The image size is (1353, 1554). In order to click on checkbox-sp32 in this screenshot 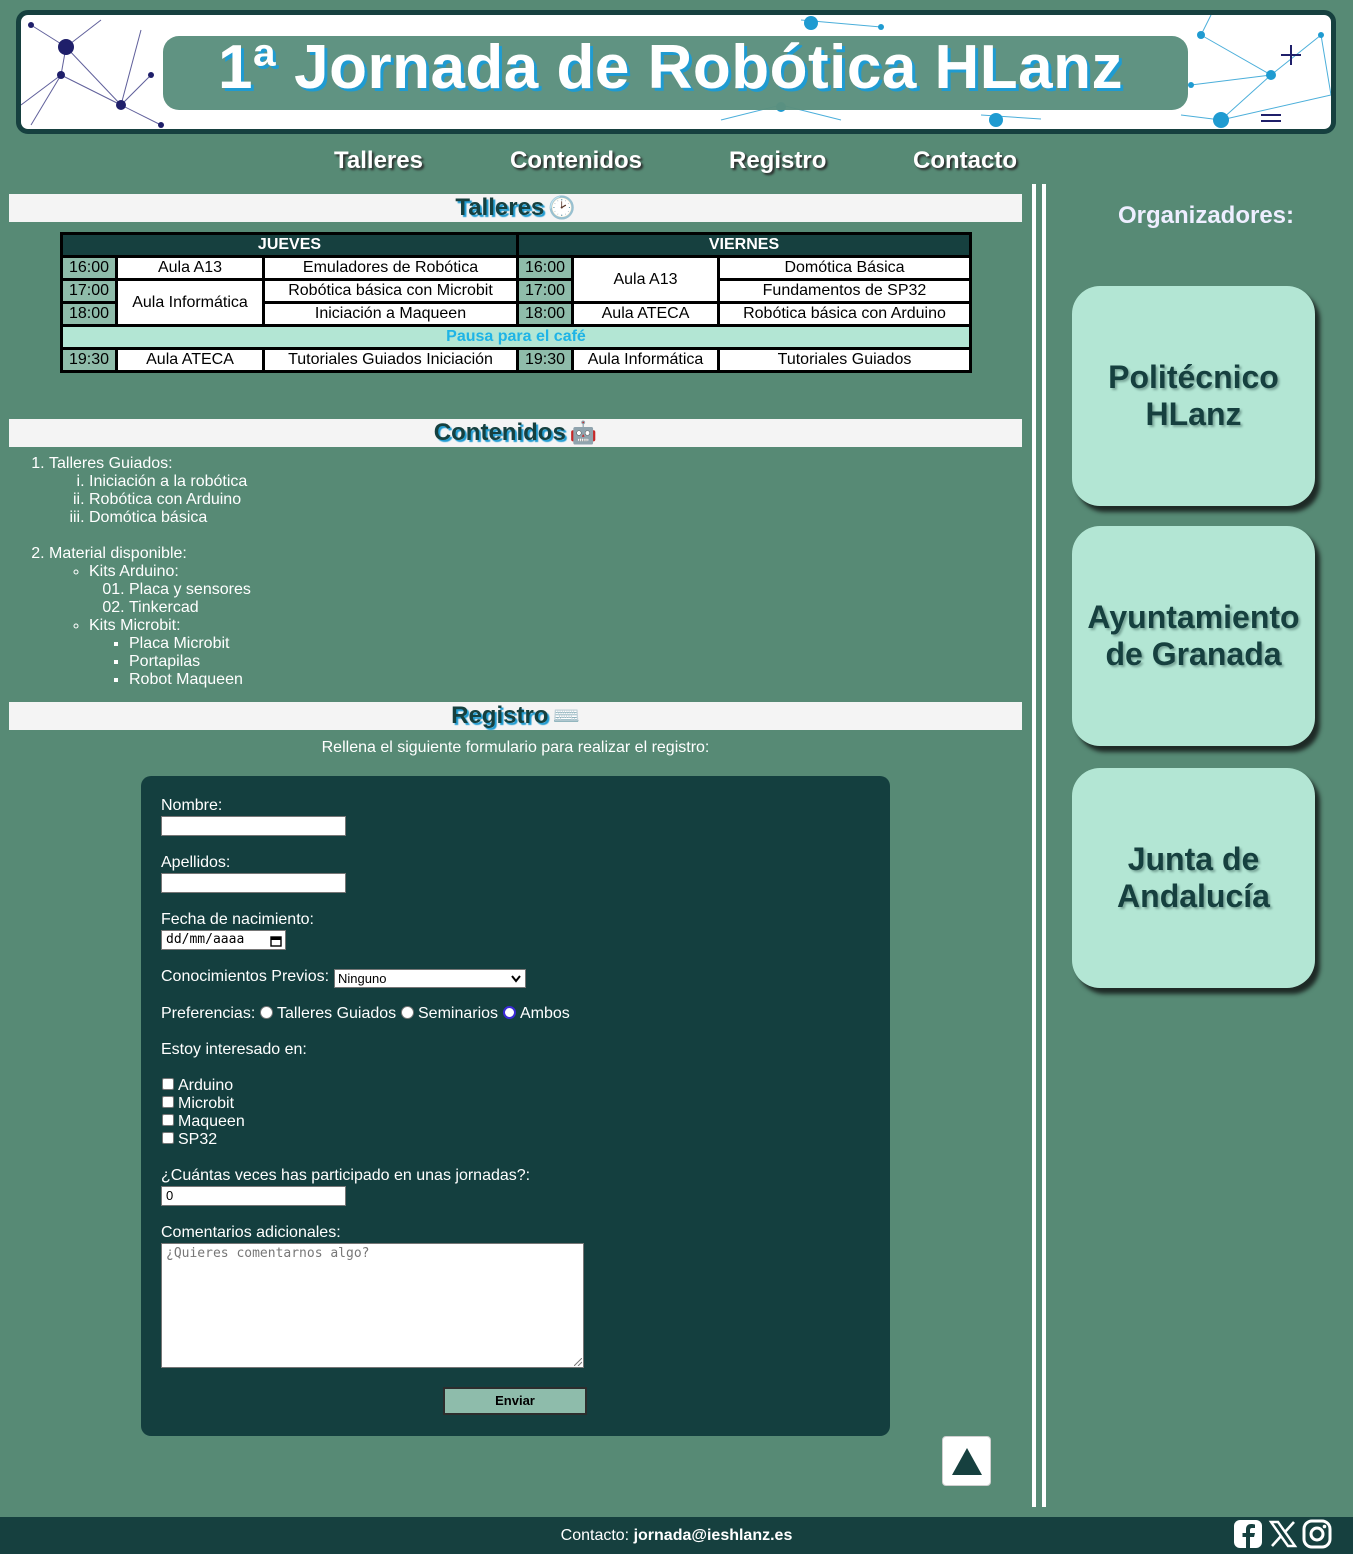, I will do `click(168, 1138)`.